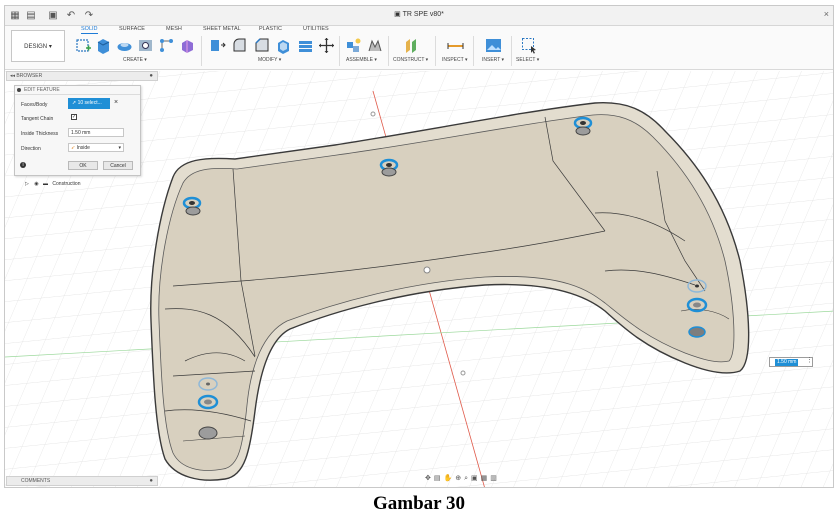 The image size is (838, 526). What do you see at coordinates (96, 147) in the screenshot?
I see `direction-select: ➶ Inside ▾` at bounding box center [96, 147].